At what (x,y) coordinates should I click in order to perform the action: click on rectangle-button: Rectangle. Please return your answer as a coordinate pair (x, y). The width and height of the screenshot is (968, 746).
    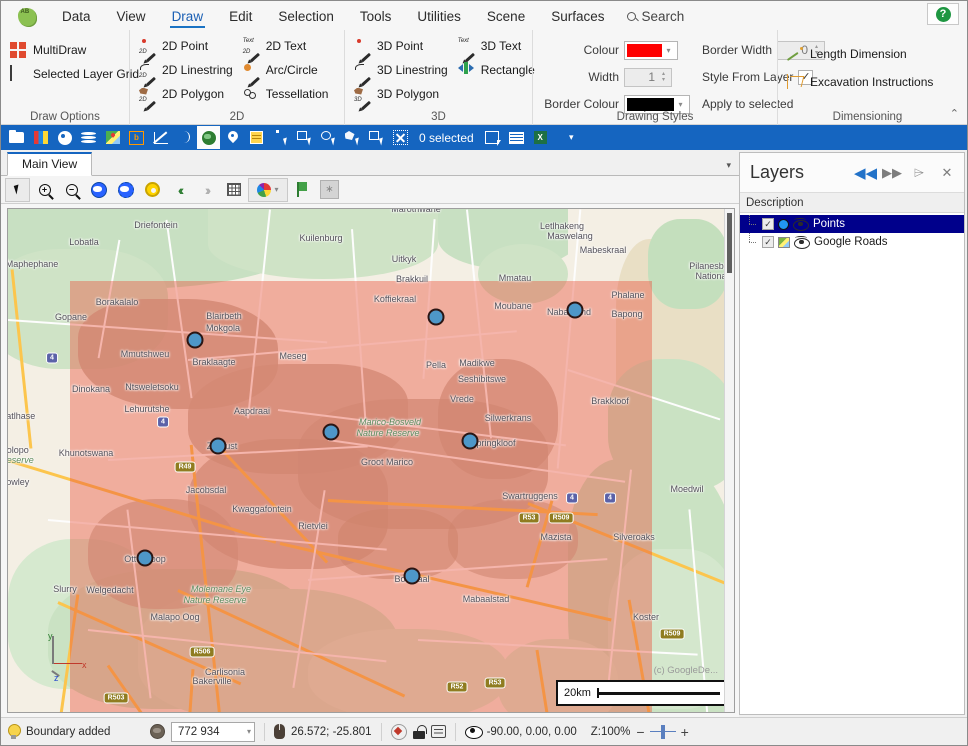
    Looking at the image, I should click on (498, 70).